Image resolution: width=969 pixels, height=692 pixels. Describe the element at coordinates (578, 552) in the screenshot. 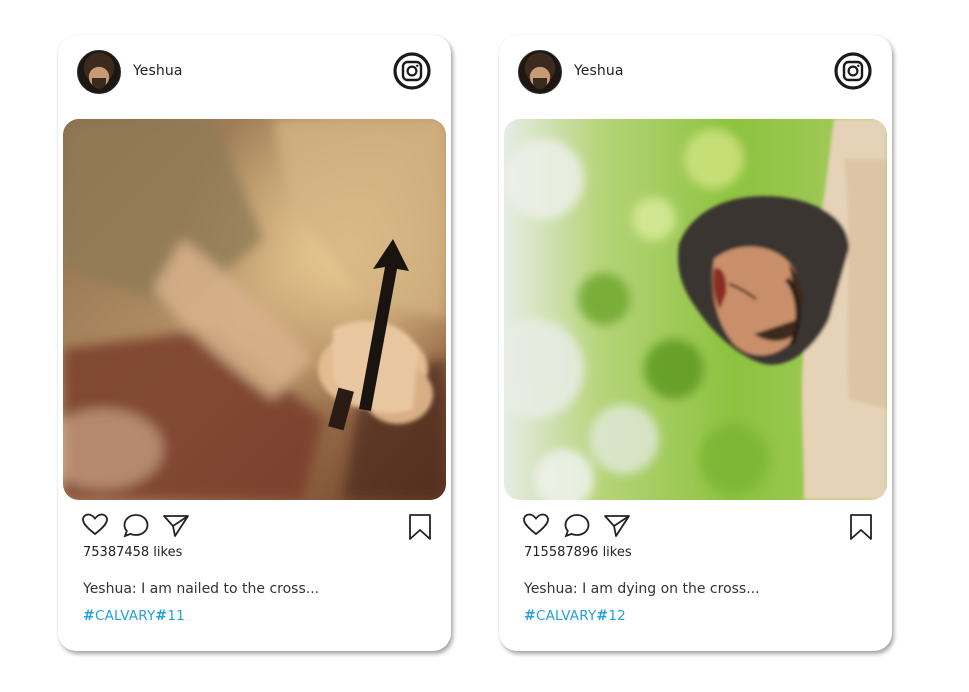

I see `likes-count: 715587896 likes` at that location.